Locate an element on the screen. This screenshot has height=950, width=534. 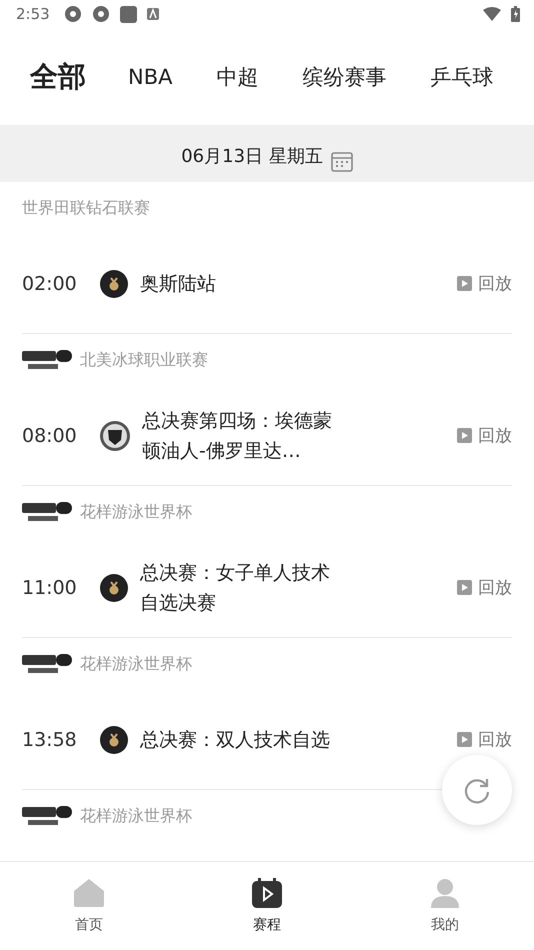
keyboard-icon is located at coordinates (152, 14).